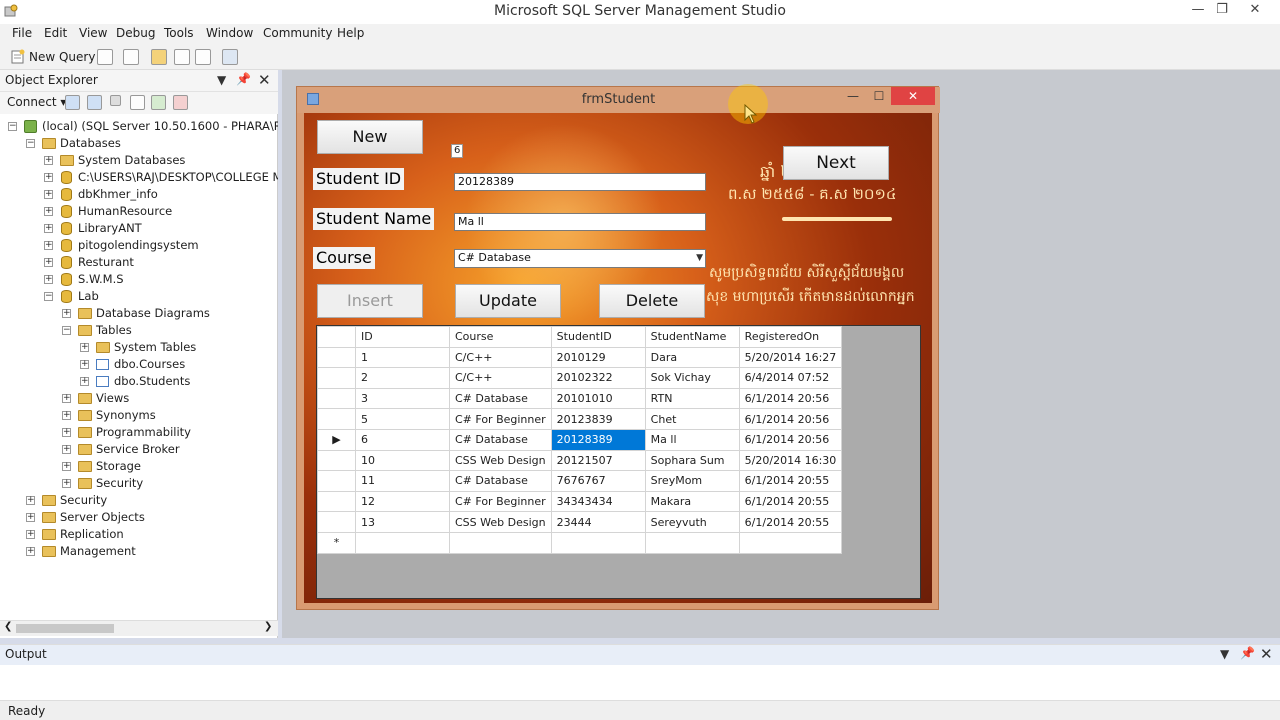 This screenshot has width=1280, height=720. Describe the element at coordinates (22, 33) in the screenshot. I see `menu-file: File` at that location.